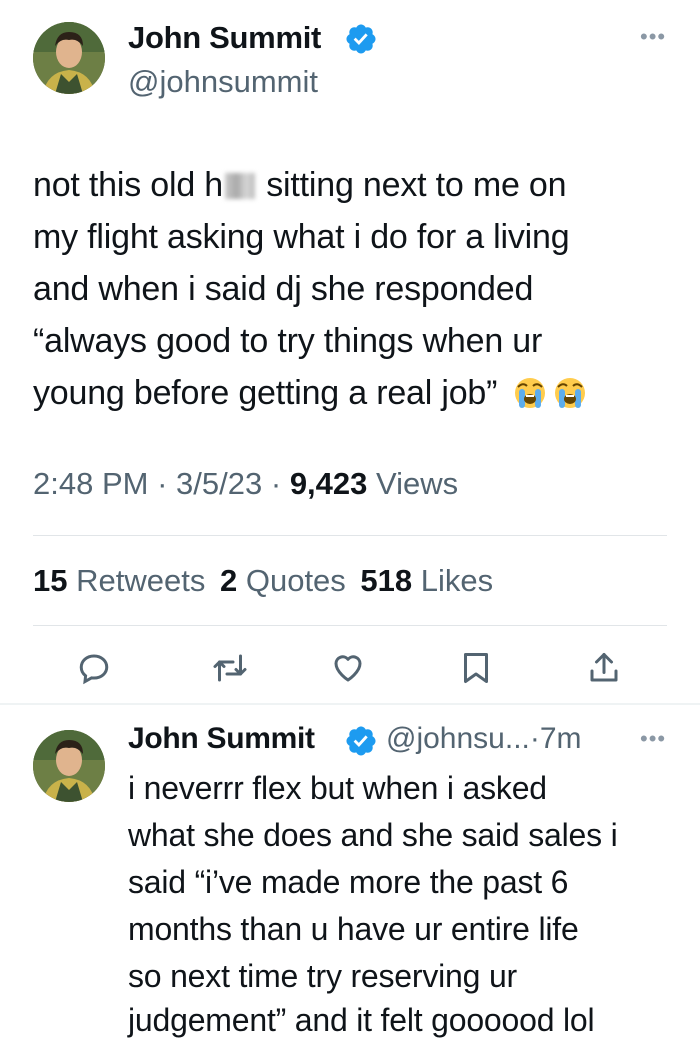  What do you see at coordinates (348, 882) in the screenshot?
I see `reply-text-line: said “i’ve made more the past 6` at bounding box center [348, 882].